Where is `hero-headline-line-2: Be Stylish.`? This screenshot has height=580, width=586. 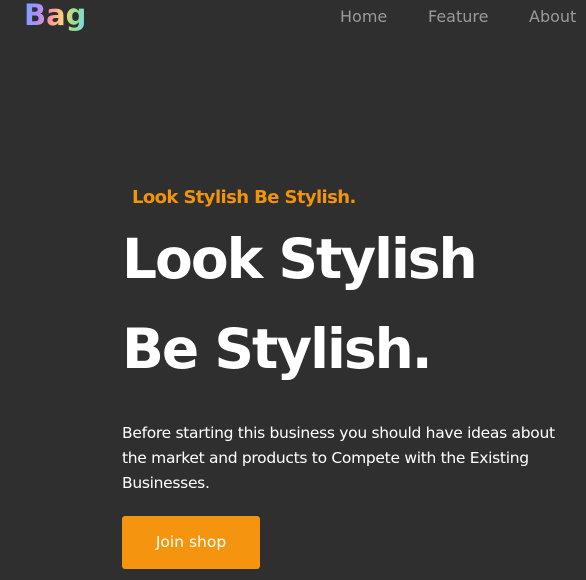 hero-headline-line-2: Be Stylish. is located at coordinates (277, 349).